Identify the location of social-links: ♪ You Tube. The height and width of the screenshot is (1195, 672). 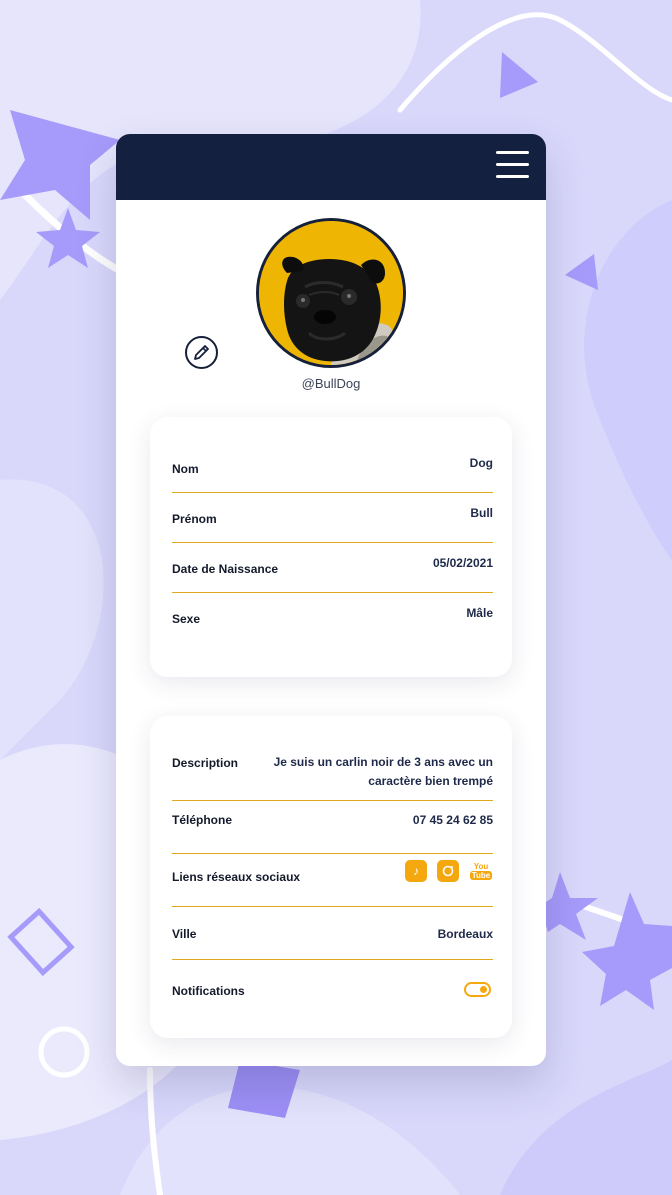
(449, 871).